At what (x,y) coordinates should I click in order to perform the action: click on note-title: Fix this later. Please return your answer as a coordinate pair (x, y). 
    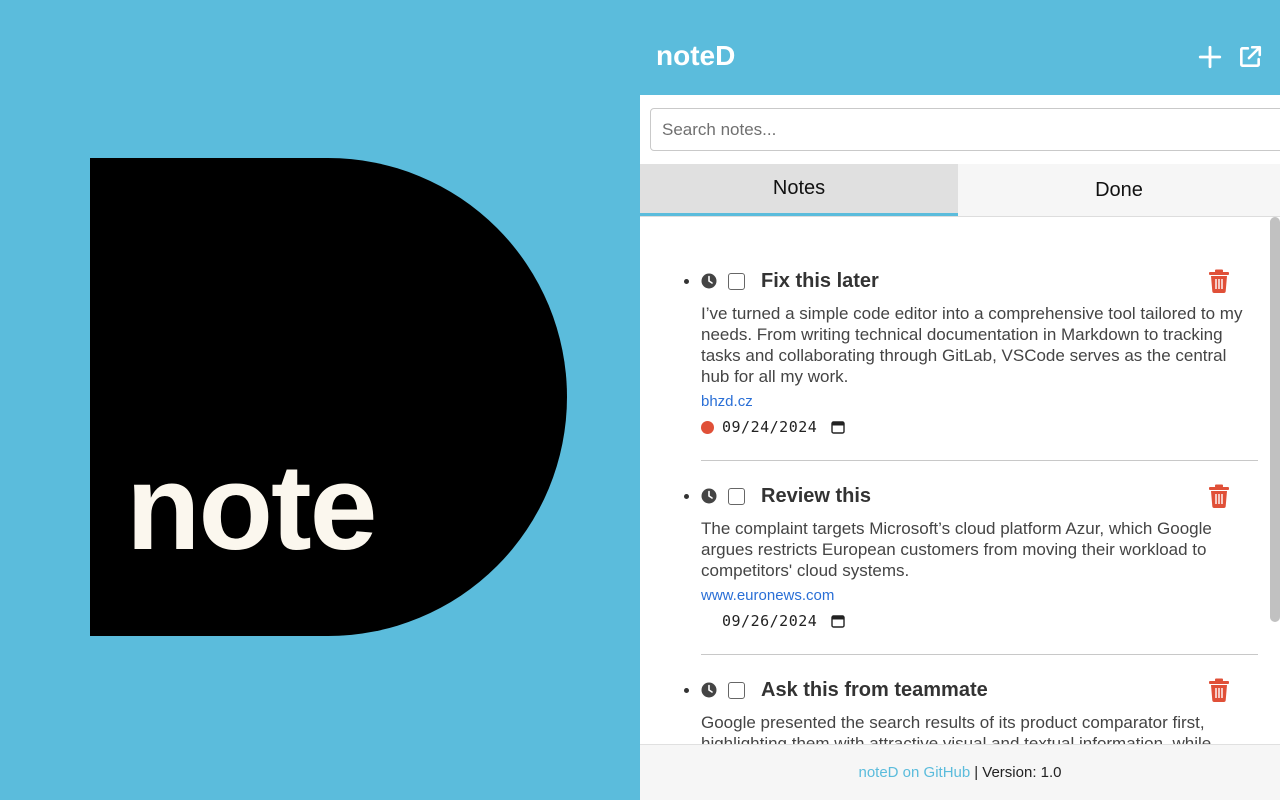
    Looking at the image, I should click on (820, 280).